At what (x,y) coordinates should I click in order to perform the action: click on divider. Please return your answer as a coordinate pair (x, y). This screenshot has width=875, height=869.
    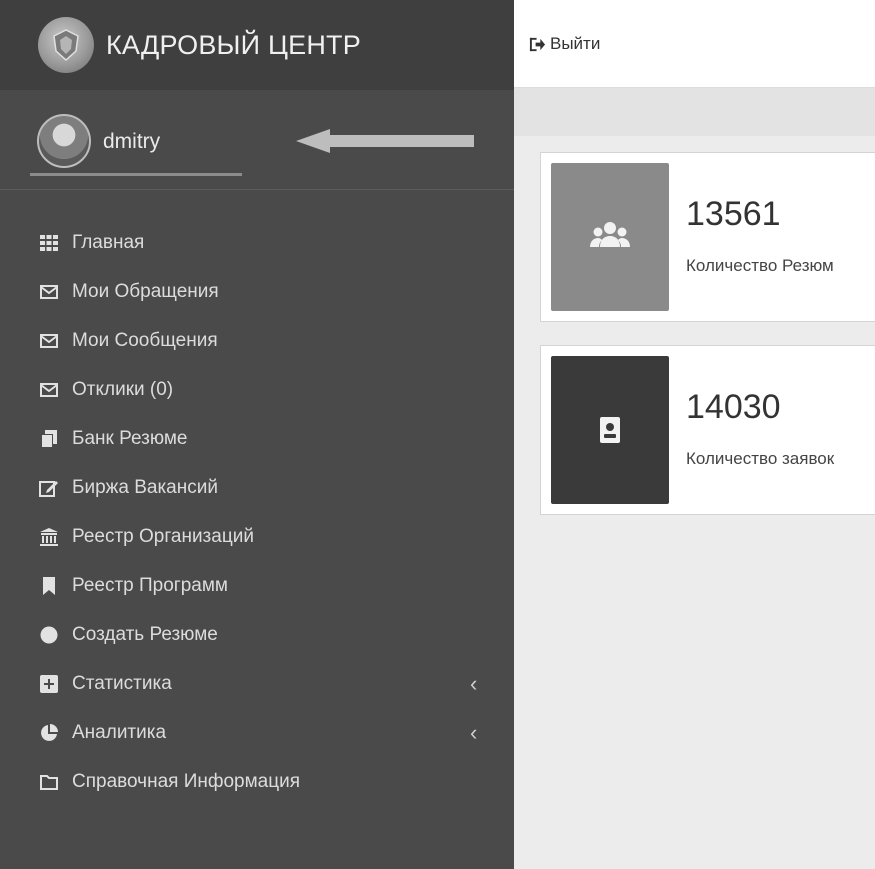
    Looking at the image, I should click on (257, 189).